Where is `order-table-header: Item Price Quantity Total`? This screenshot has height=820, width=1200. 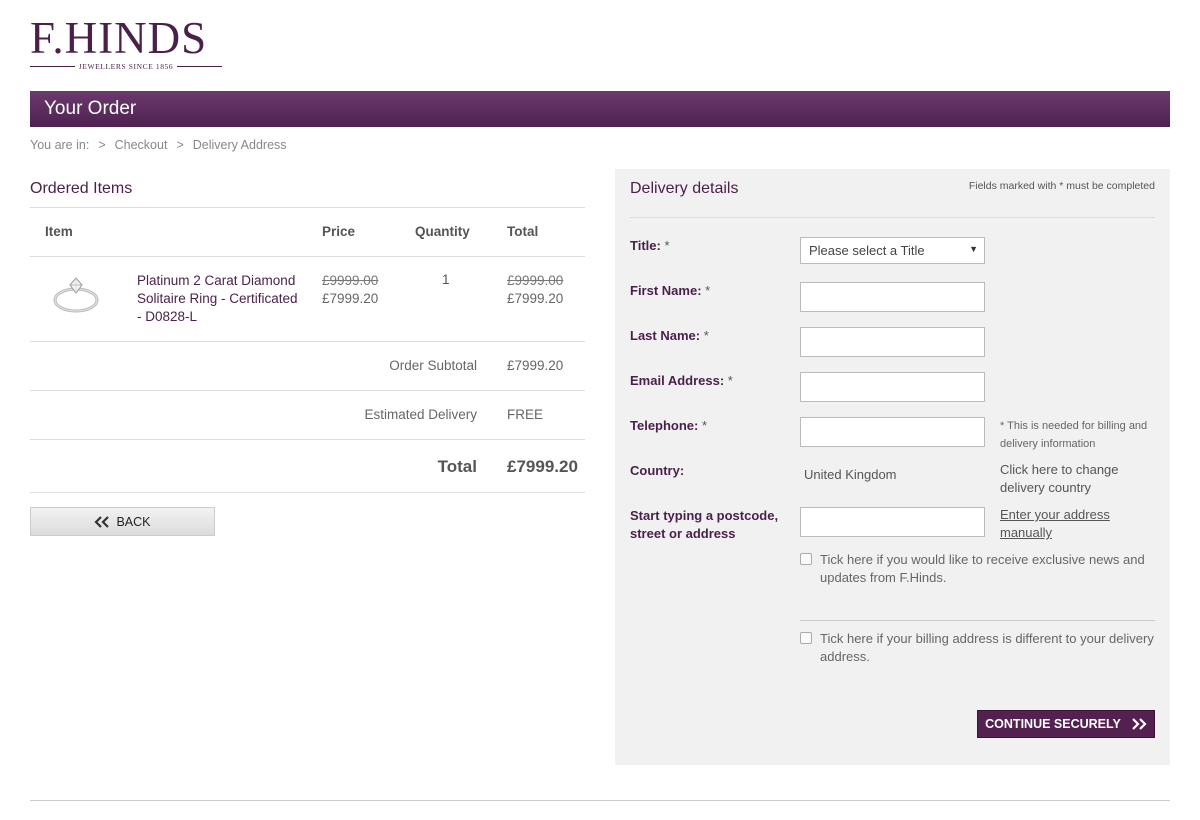
order-table-header: Item Price Quantity Total is located at coordinates (307, 232).